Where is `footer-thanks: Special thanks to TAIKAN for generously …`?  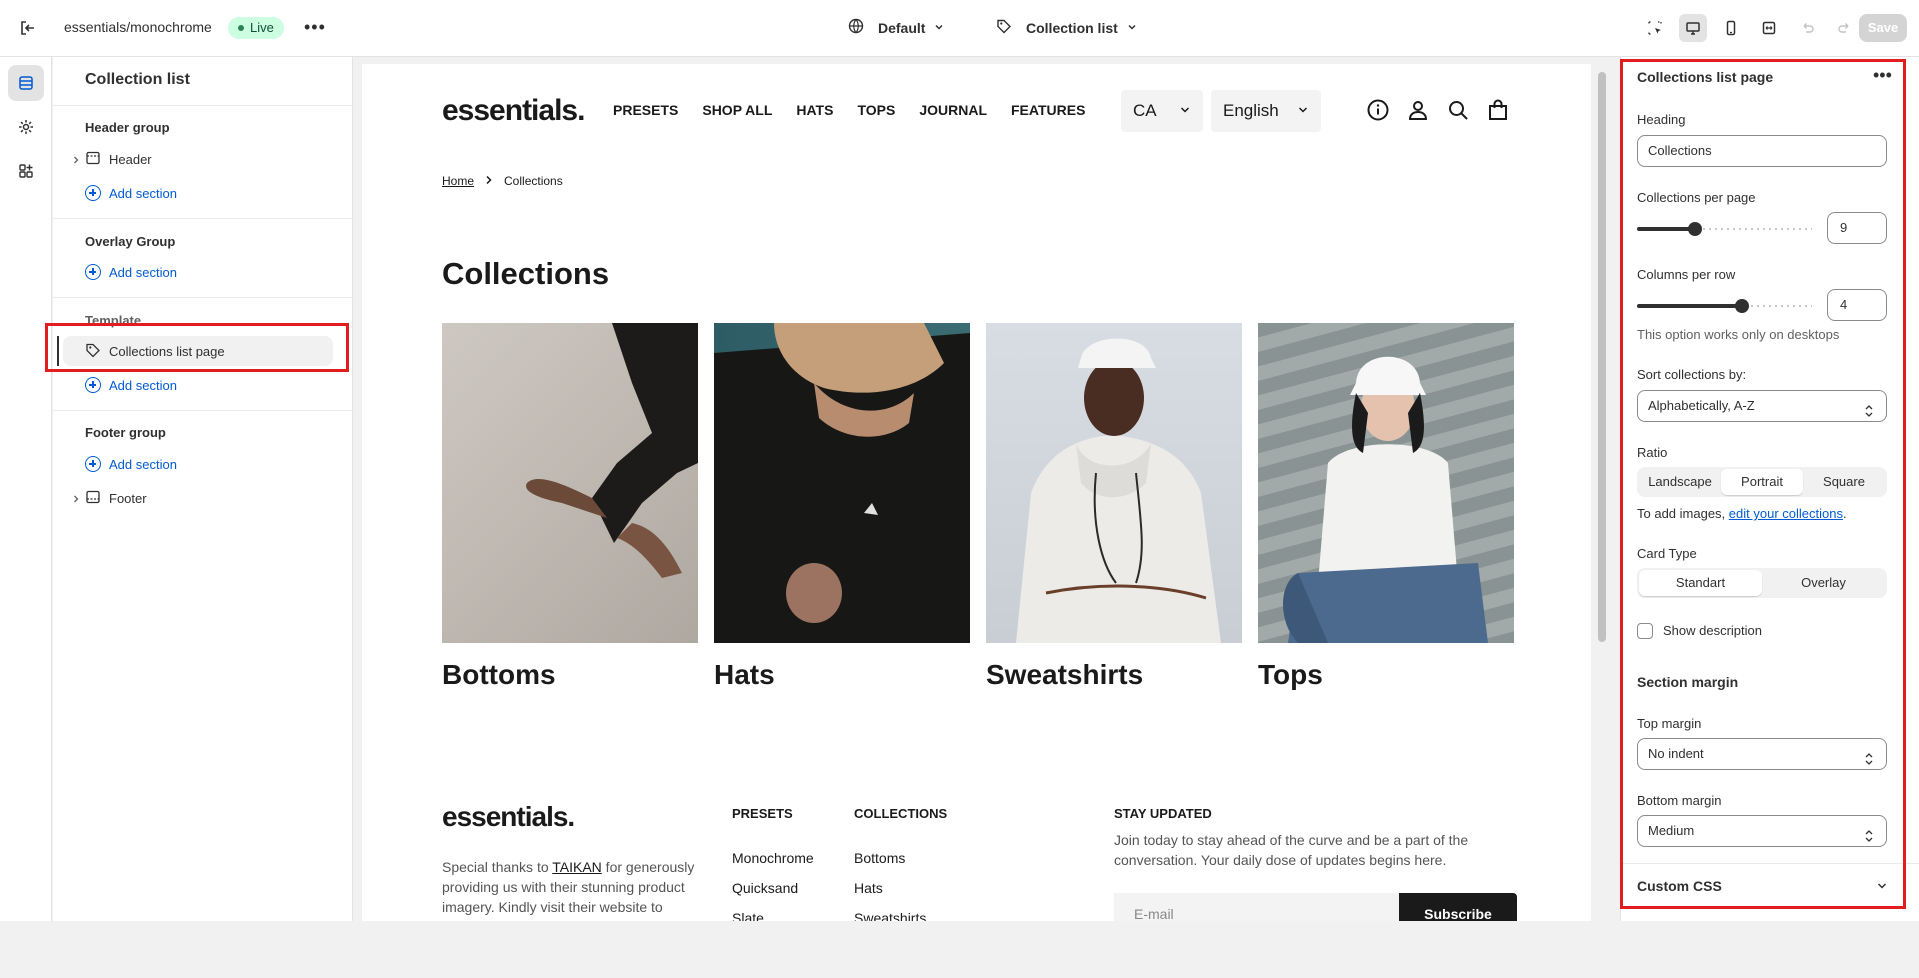
footer-thanks: Special thanks to TAIKAN for generously … is located at coordinates (568, 887).